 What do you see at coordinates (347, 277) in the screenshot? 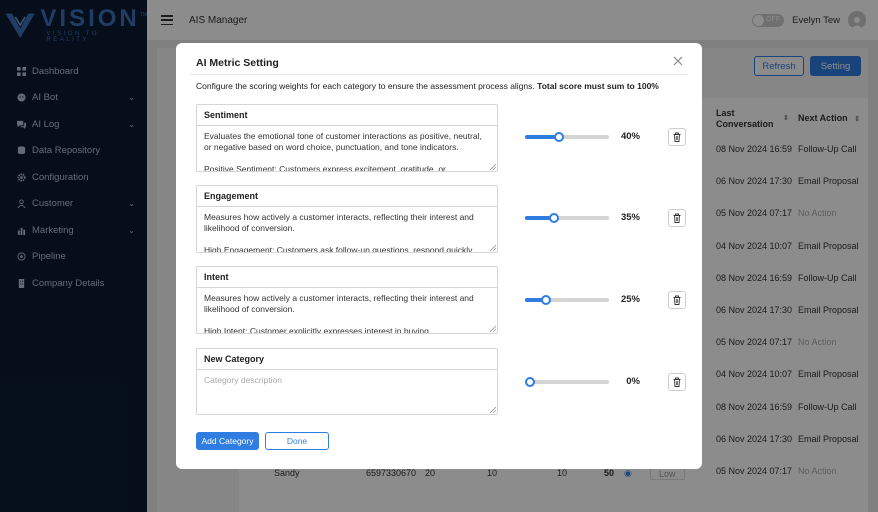
I see `category-name-field: Intent` at bounding box center [347, 277].